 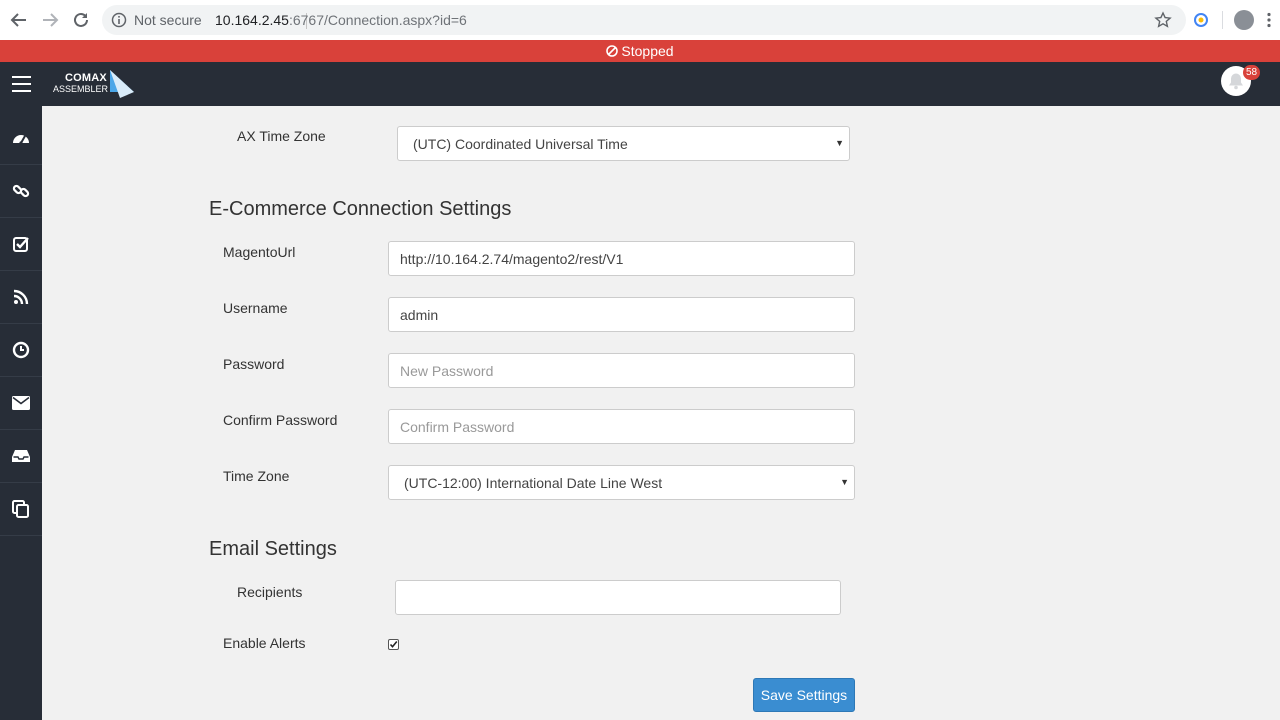 I want to click on rss-feed-icon, so click(x=21, y=297).